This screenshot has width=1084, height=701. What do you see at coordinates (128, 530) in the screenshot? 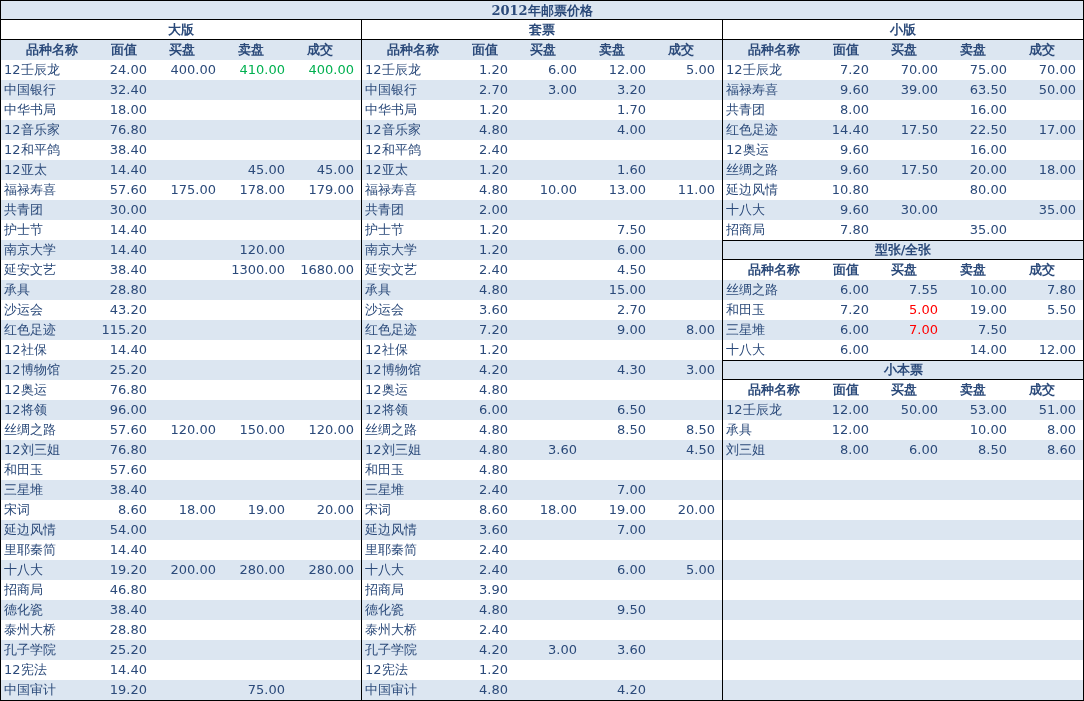
I see `price-cell-text: 54.00` at bounding box center [128, 530].